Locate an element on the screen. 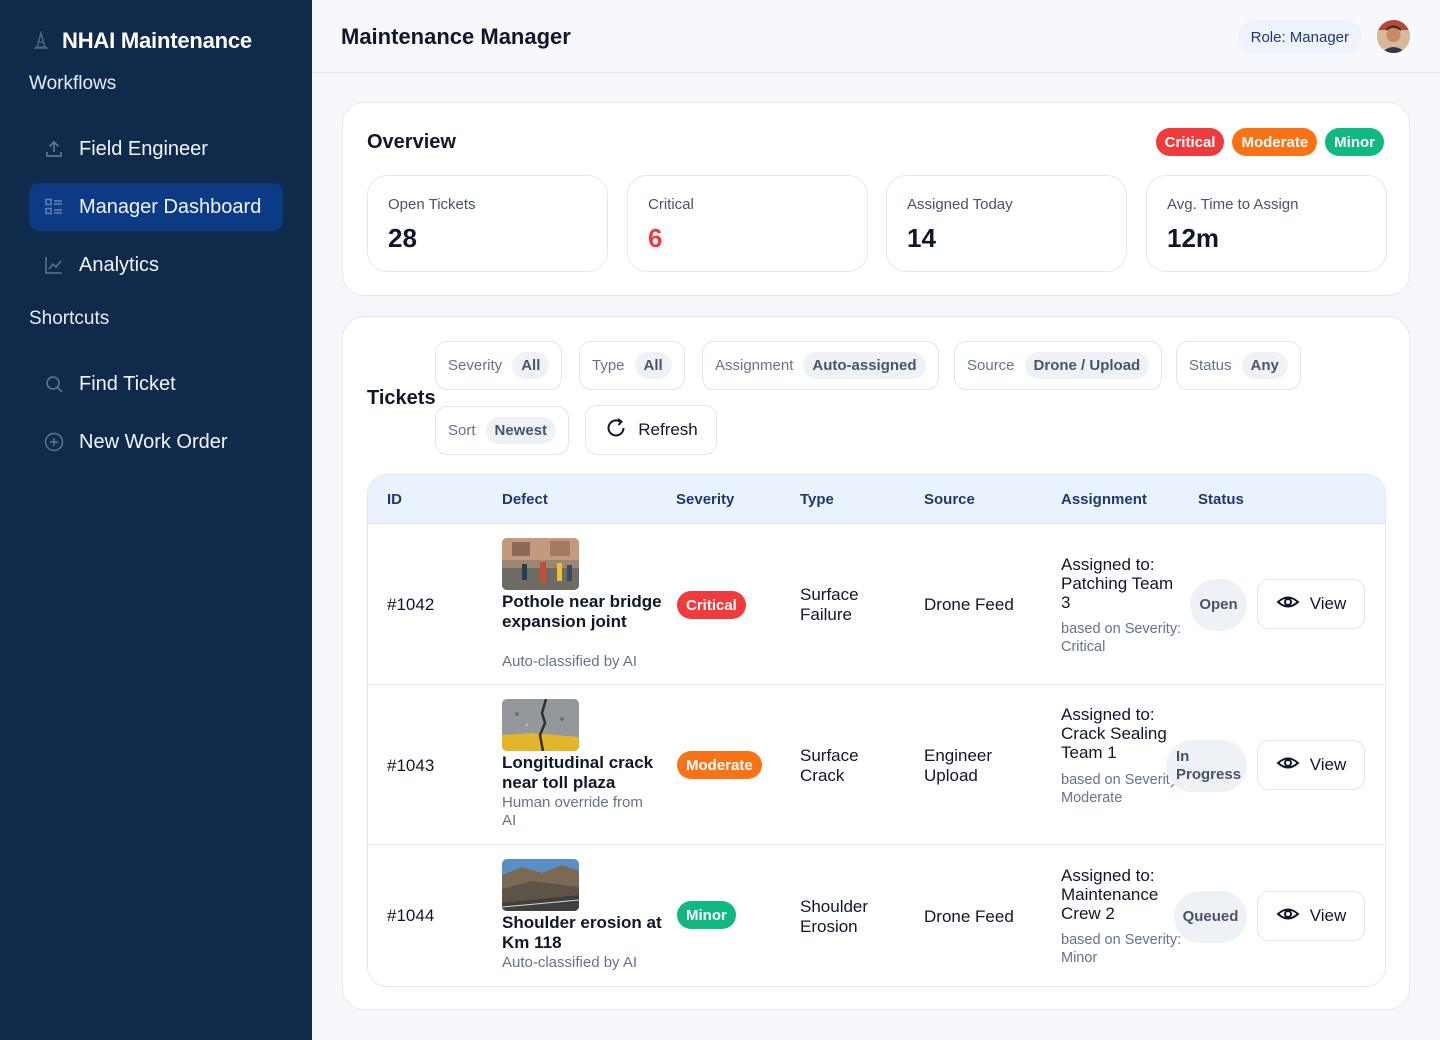 This screenshot has height=1040, width=1440. filter-value: Drone / Upload is located at coordinates (1087, 365).